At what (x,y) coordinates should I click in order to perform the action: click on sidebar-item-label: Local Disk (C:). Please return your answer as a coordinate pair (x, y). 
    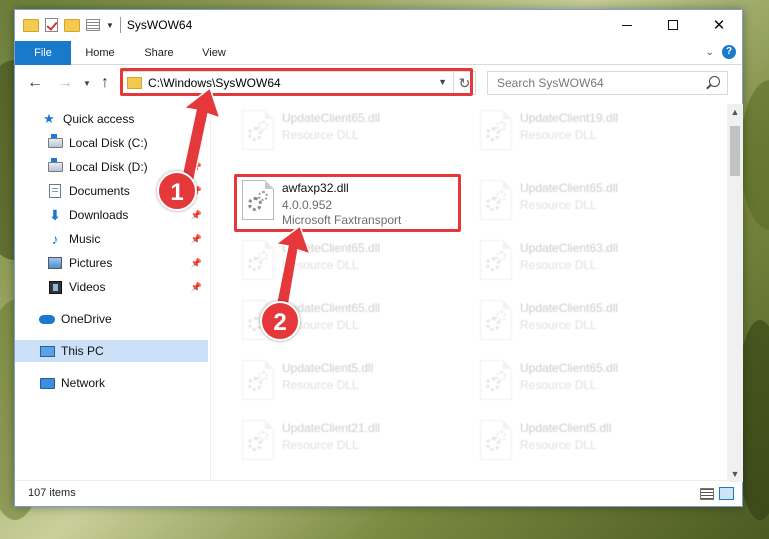
    Looking at the image, I should click on (108, 143).